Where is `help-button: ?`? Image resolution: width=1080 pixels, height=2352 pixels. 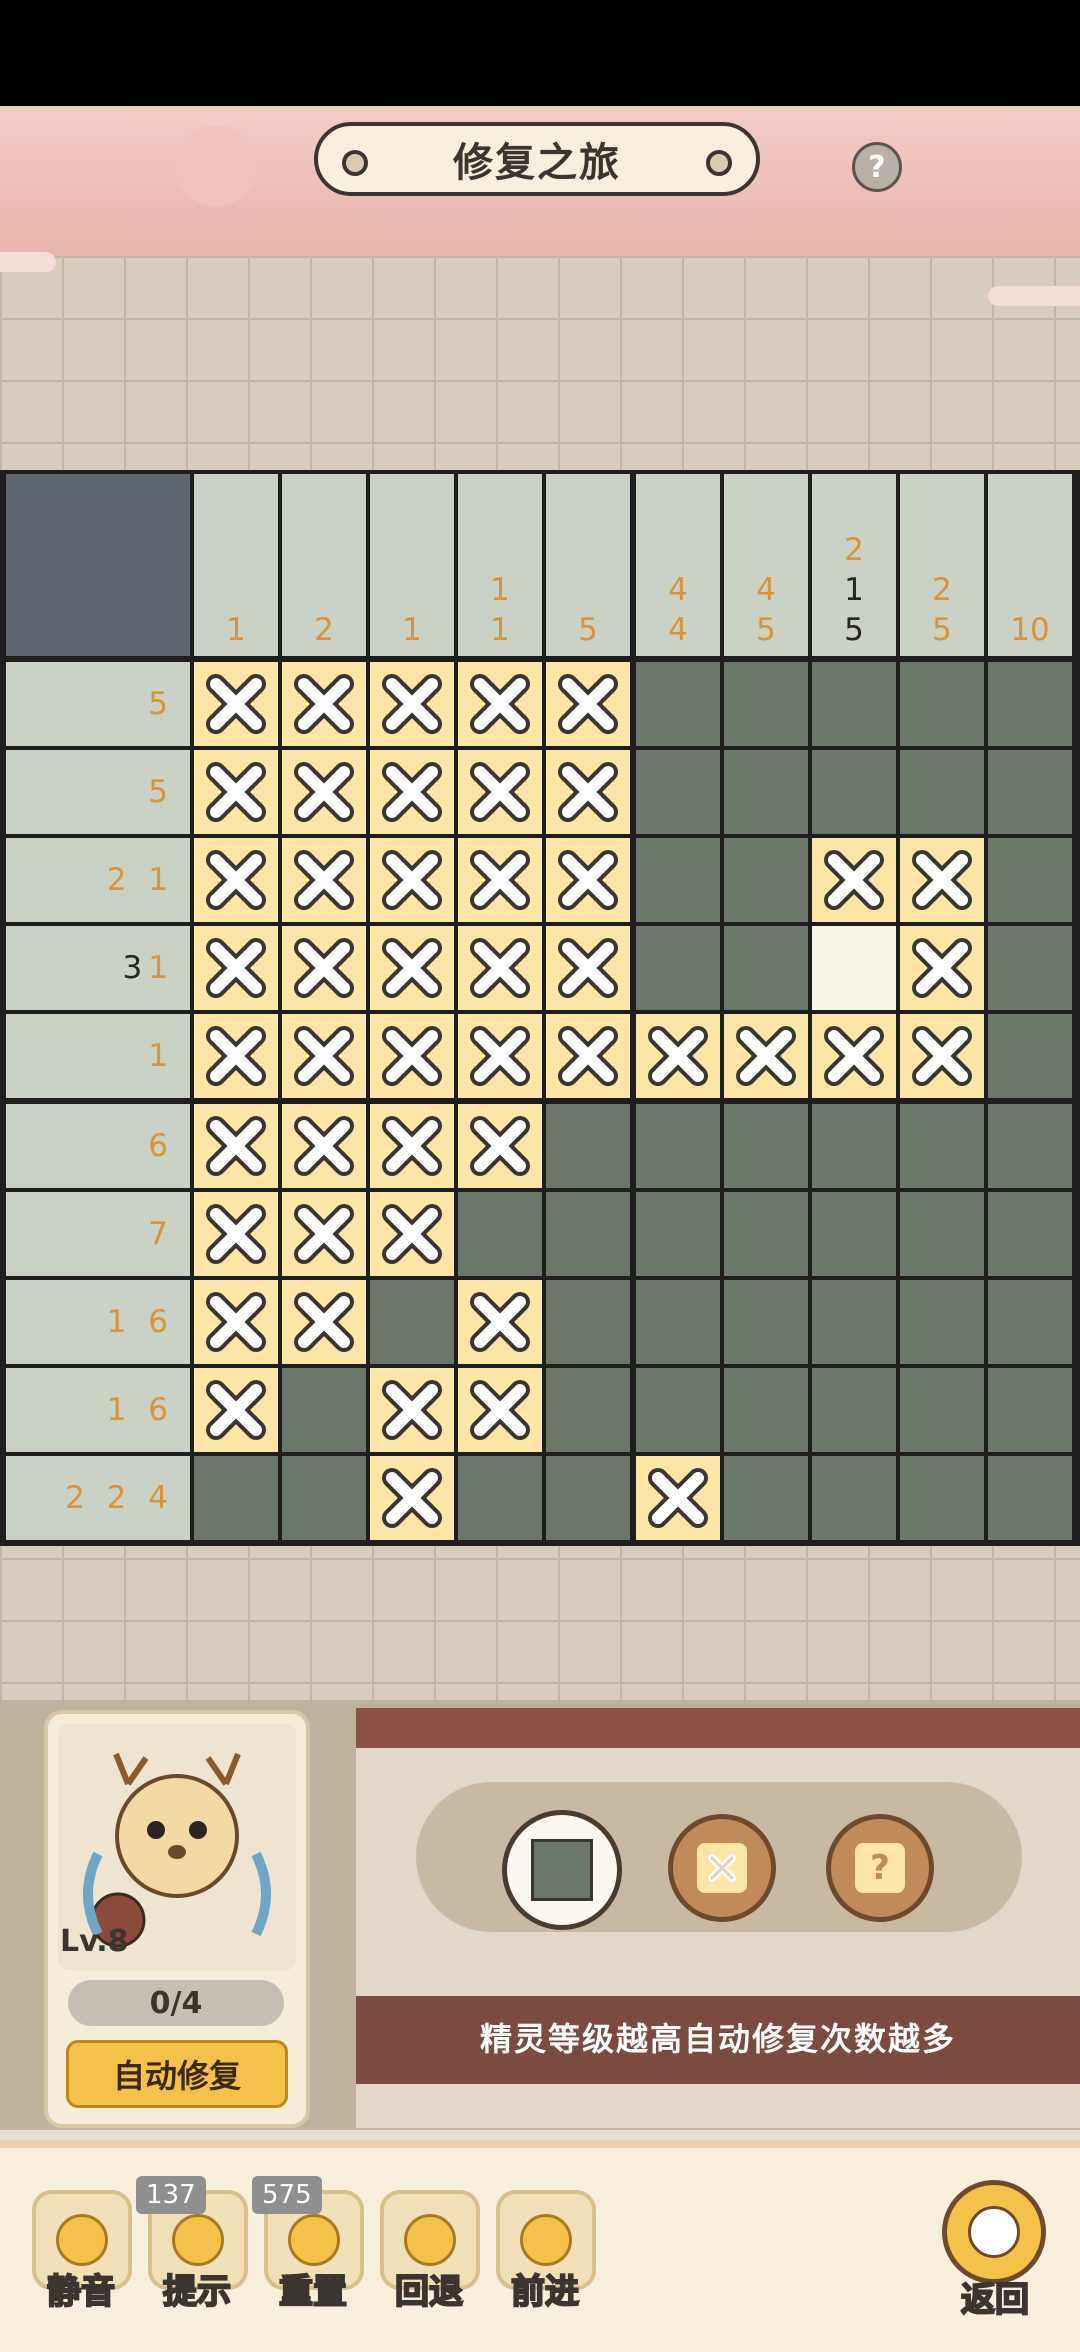
help-button: ? is located at coordinates (877, 167).